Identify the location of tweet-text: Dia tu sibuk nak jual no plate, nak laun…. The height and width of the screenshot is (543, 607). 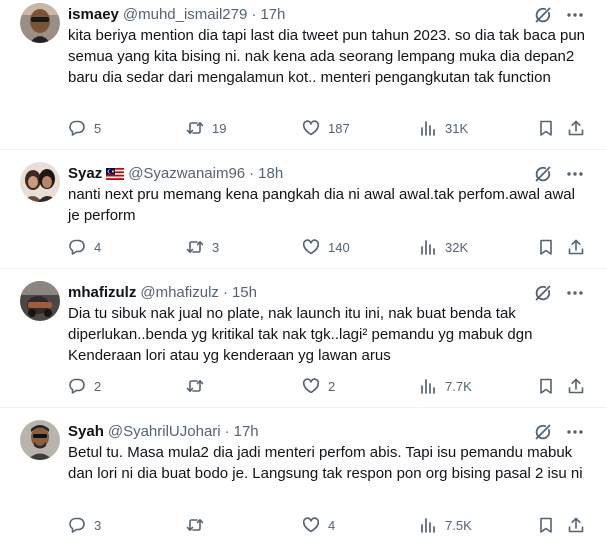
(300, 334).